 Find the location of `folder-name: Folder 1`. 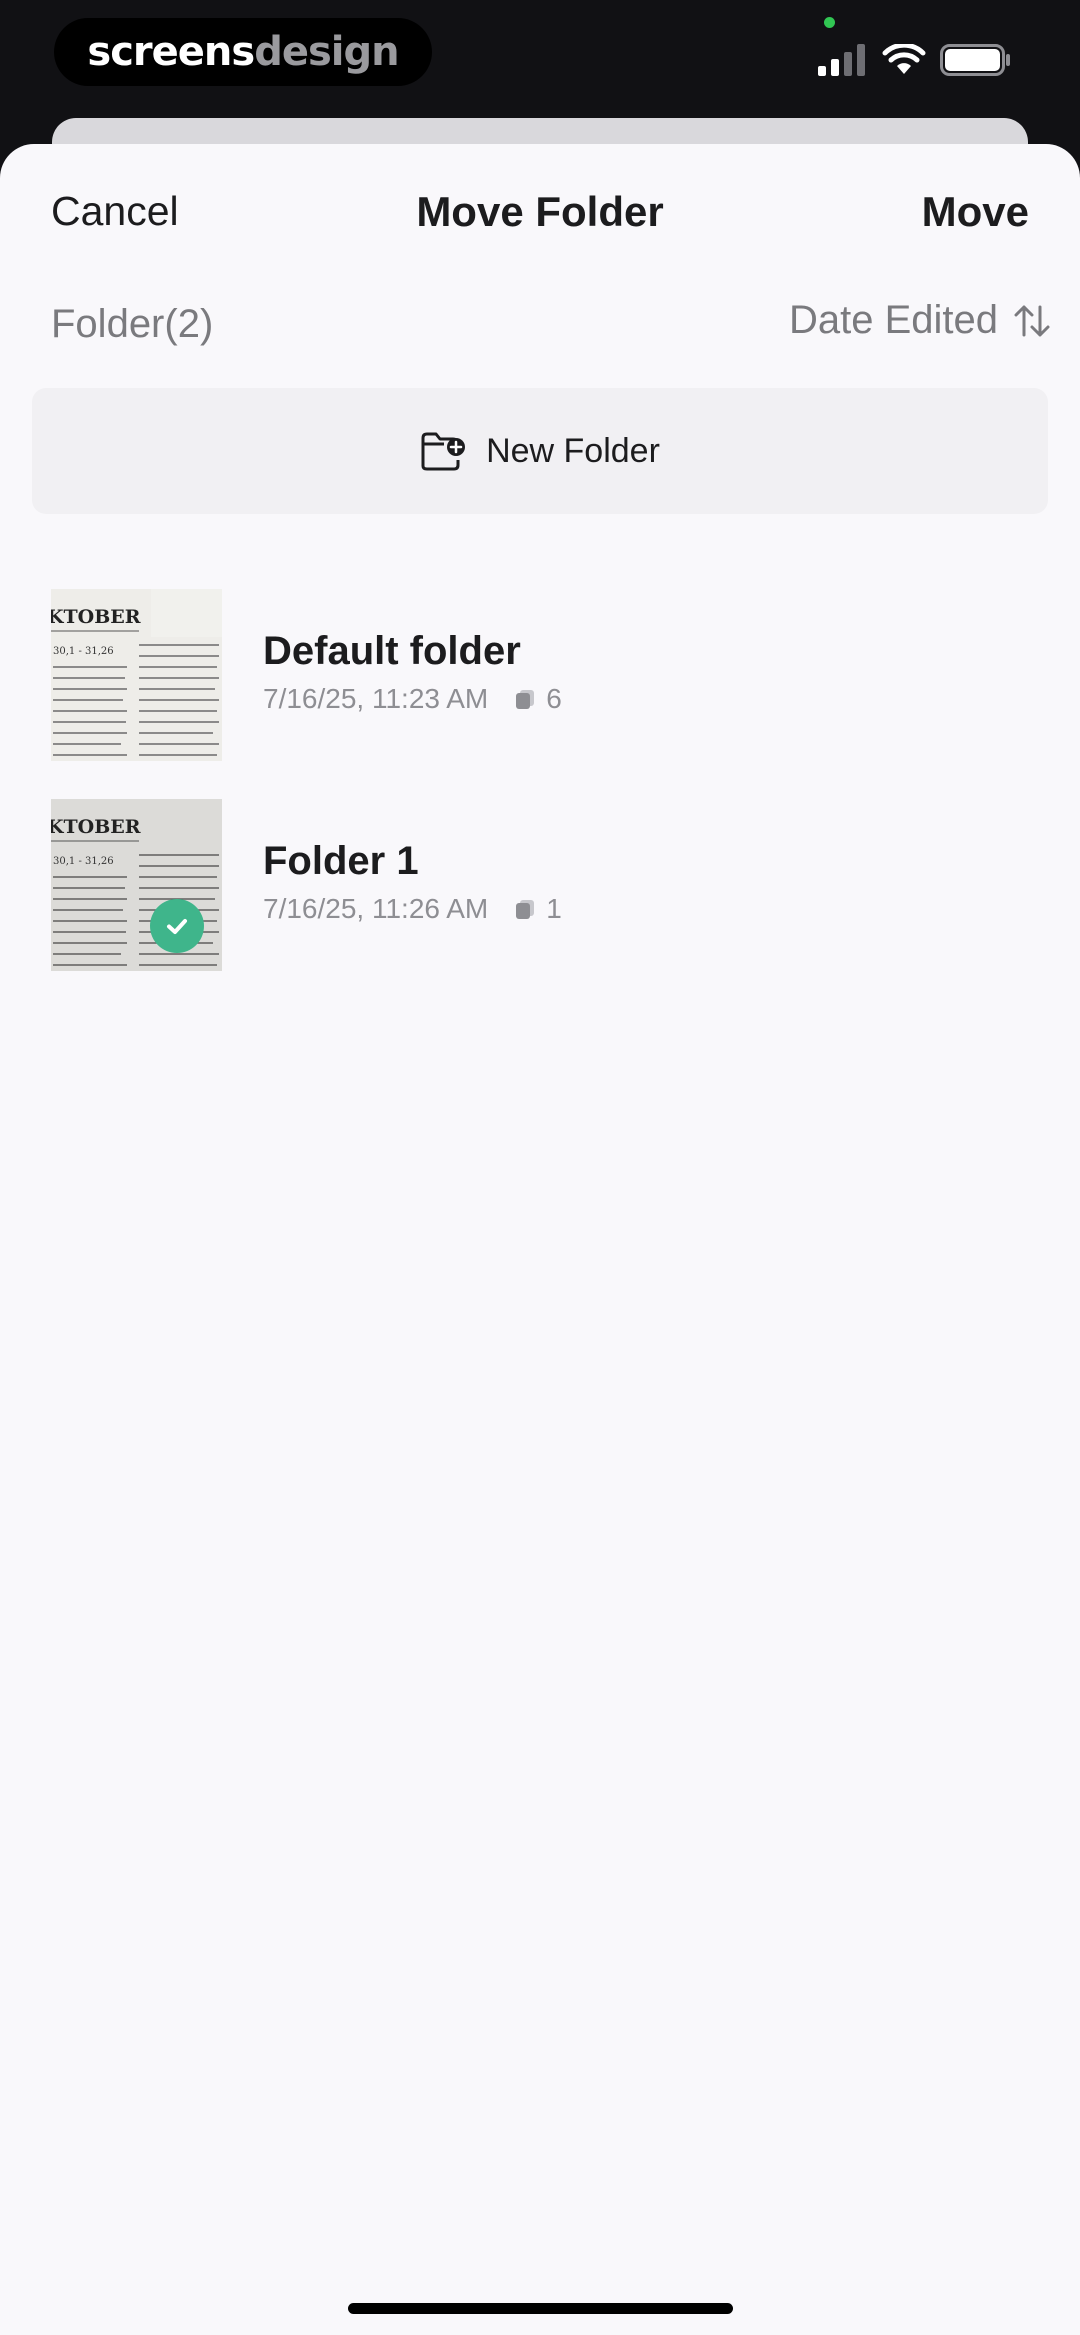

folder-name: Folder 1 is located at coordinates (341, 861).